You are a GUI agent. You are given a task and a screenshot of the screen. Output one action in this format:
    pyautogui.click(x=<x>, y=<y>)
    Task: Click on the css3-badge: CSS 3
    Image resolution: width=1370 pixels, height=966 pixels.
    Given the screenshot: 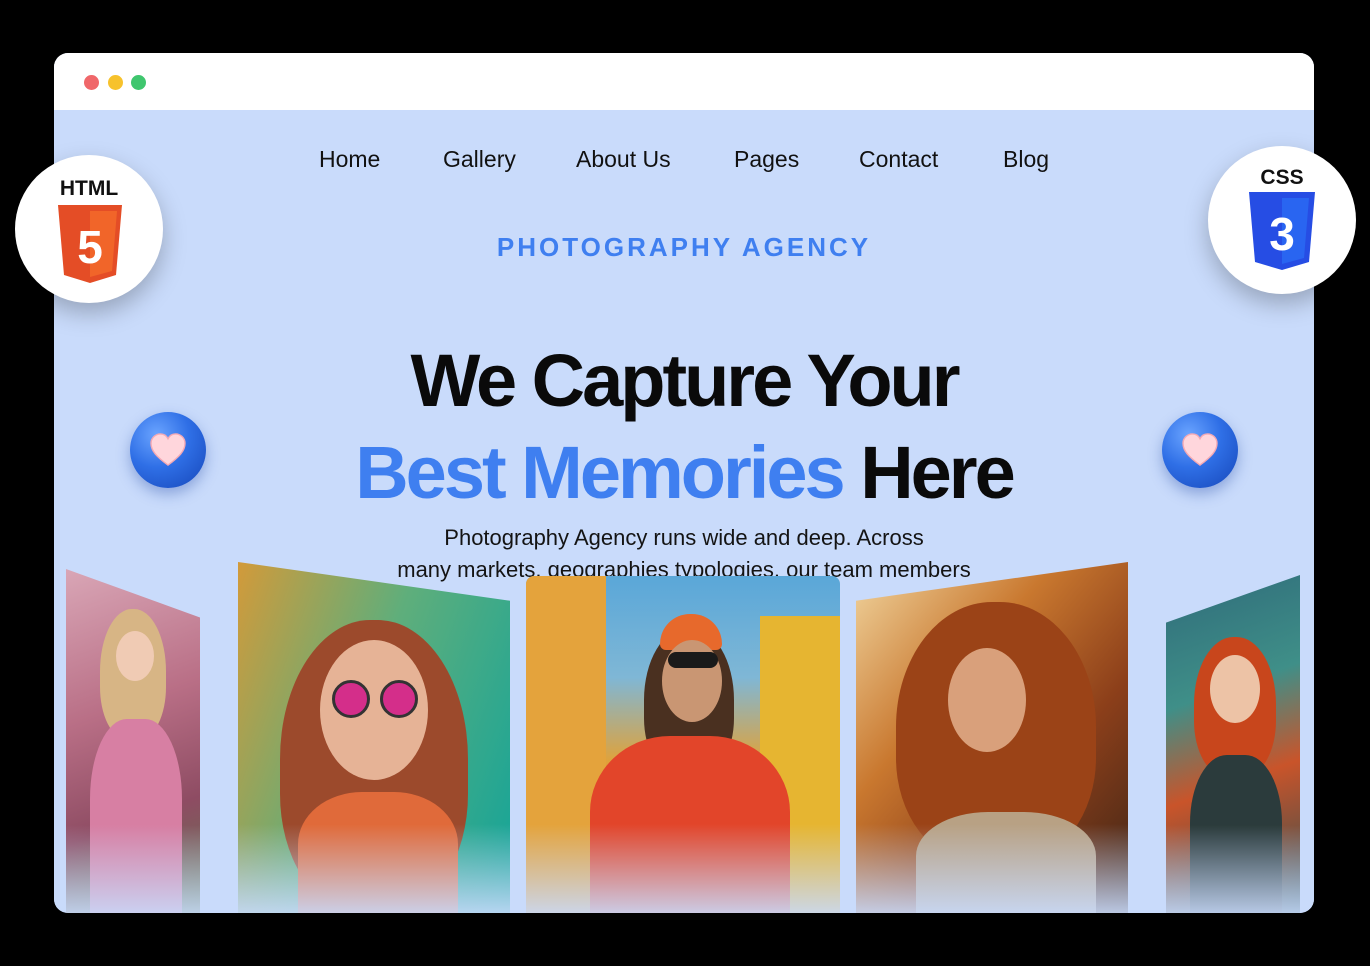 What is the action you would take?
    pyautogui.click(x=1282, y=220)
    